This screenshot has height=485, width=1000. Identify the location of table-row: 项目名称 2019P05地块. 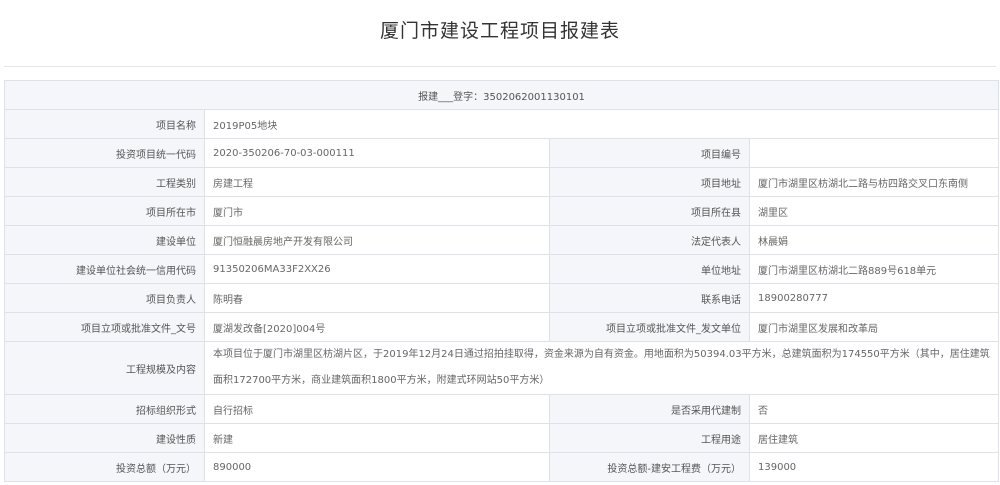
(502, 124).